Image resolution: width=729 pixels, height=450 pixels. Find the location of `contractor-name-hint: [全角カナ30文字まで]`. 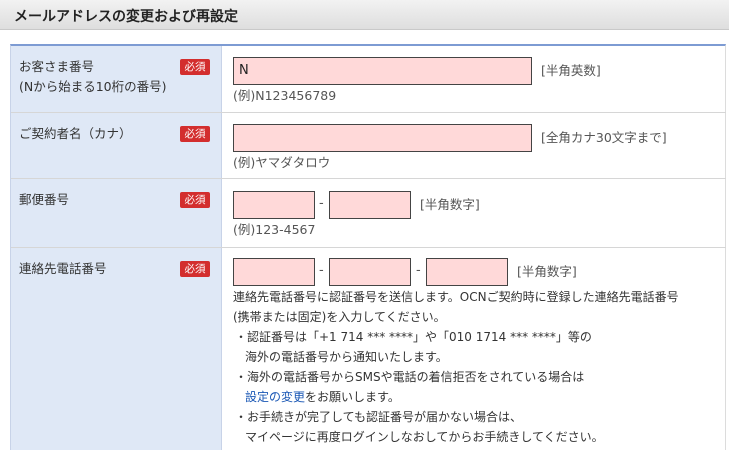

contractor-name-hint: [全角カナ30文字まで] is located at coordinates (604, 137).